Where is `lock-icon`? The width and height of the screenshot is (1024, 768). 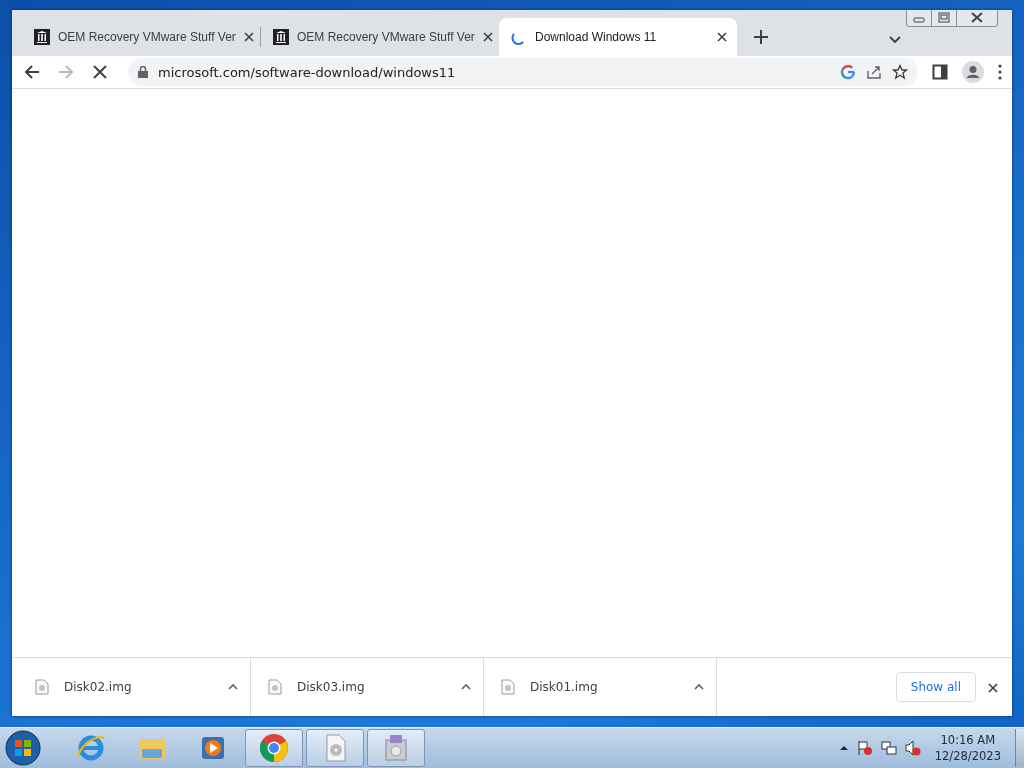
lock-icon is located at coordinates (143, 72).